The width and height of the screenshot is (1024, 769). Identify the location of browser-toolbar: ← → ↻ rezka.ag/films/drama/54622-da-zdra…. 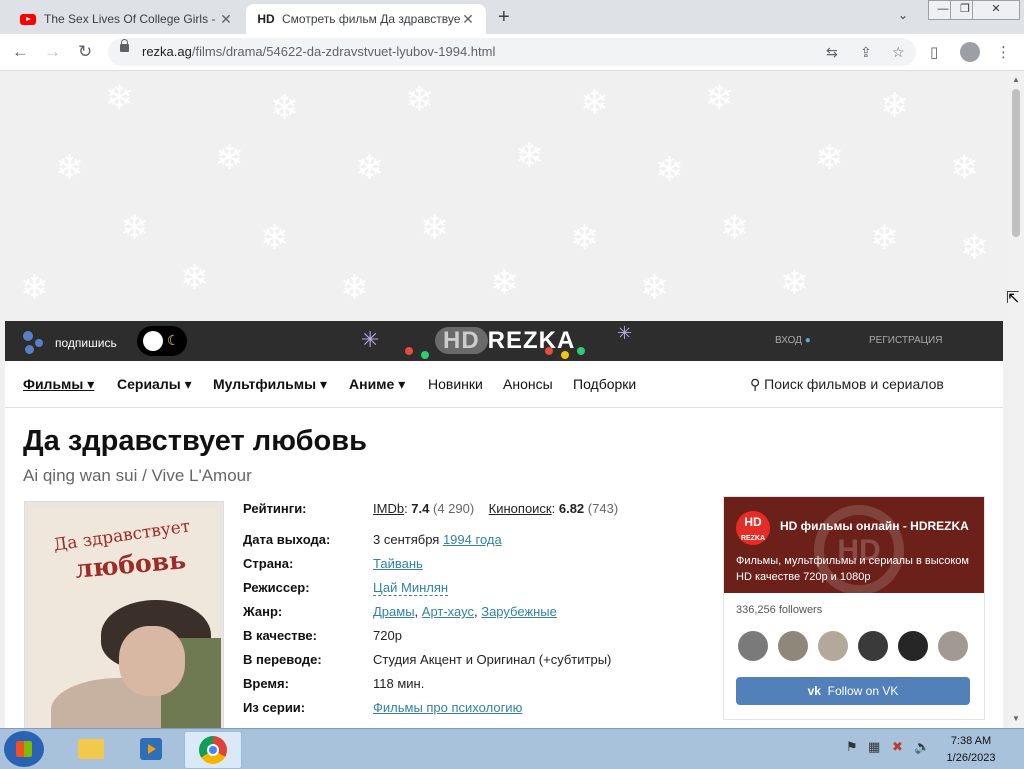
(512, 52).